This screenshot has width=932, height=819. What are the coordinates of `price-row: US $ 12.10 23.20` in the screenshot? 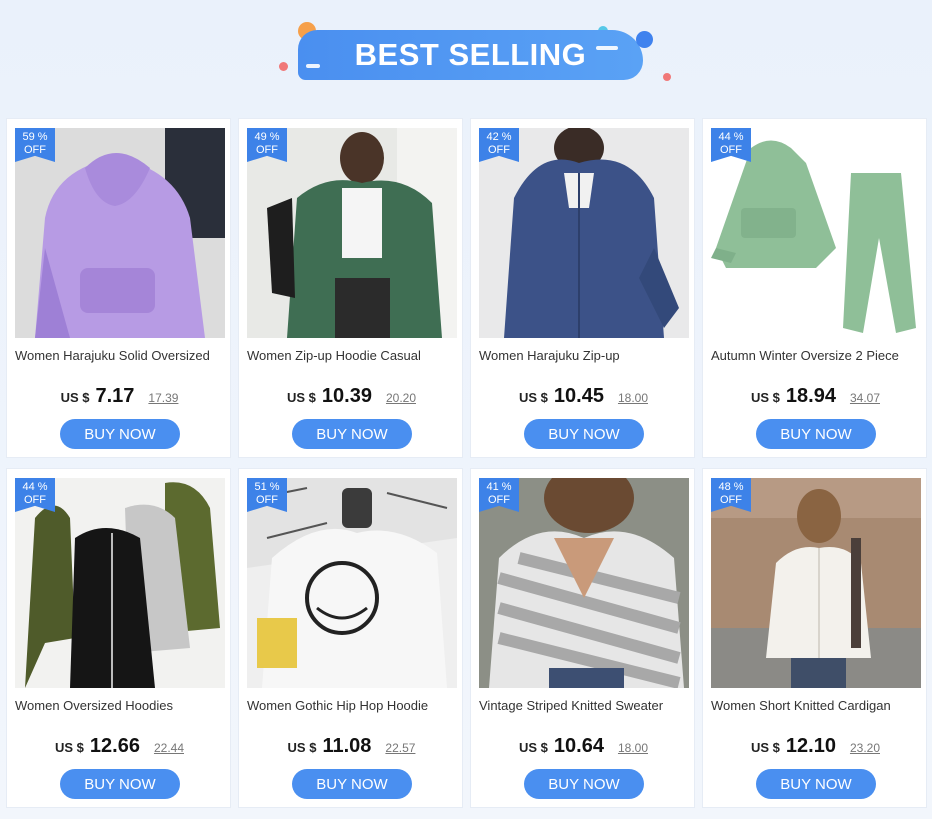 It's located at (815, 746).